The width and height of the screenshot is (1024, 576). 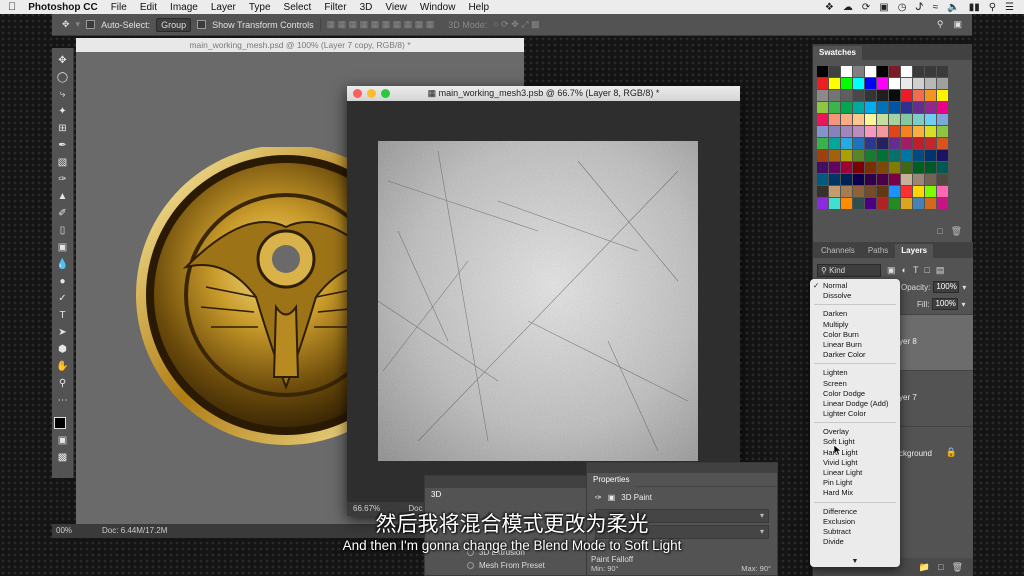 What do you see at coordinates (908, 397) in the screenshot?
I see `layer-name: yer 7` at bounding box center [908, 397].